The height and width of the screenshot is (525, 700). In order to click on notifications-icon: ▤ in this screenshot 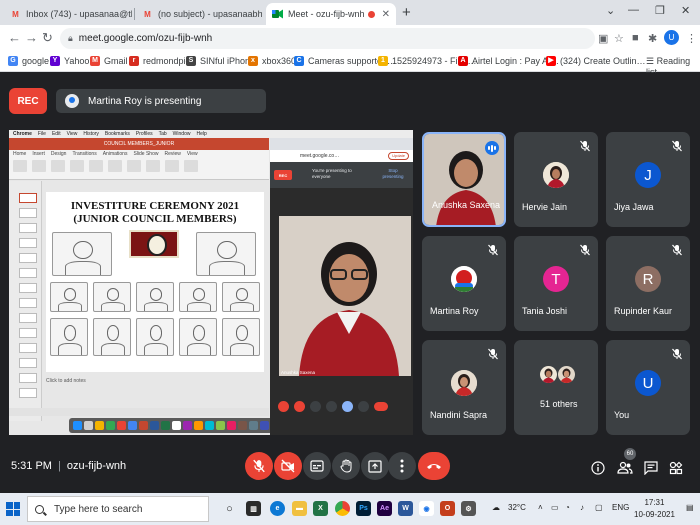, I will do `click(690, 507)`.